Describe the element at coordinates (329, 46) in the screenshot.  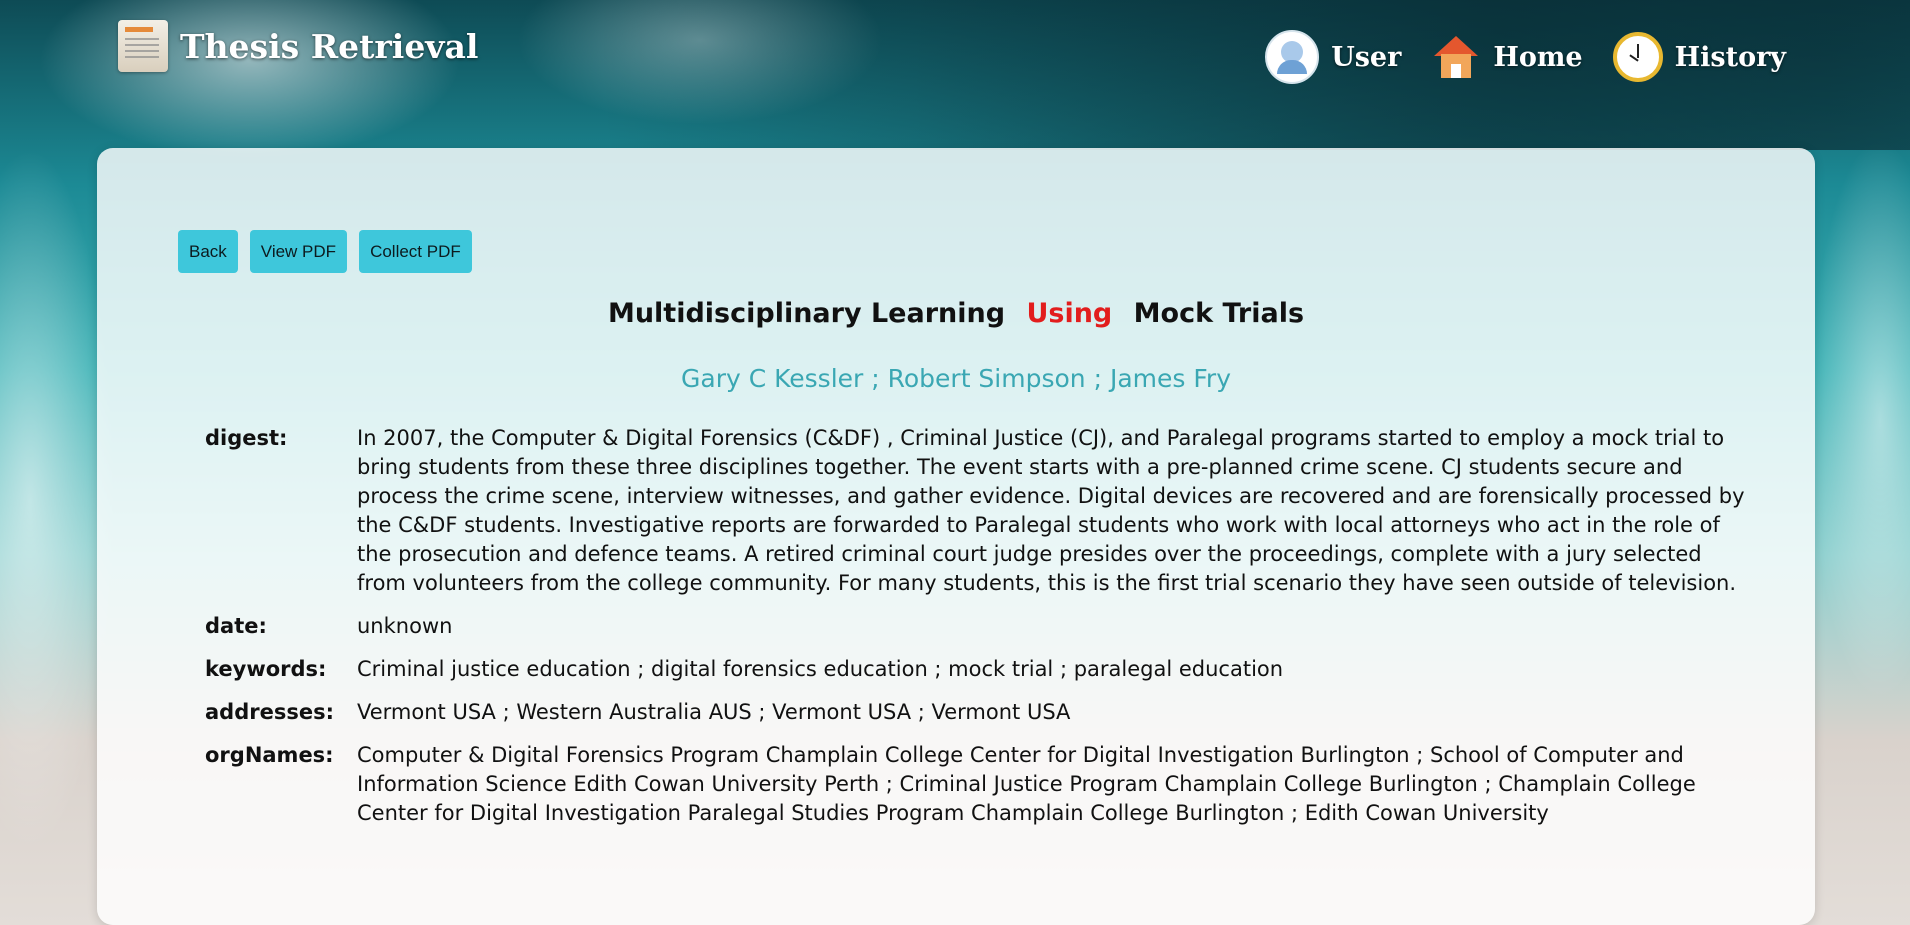
I see `brand-title: Thesis Retrieval` at that location.